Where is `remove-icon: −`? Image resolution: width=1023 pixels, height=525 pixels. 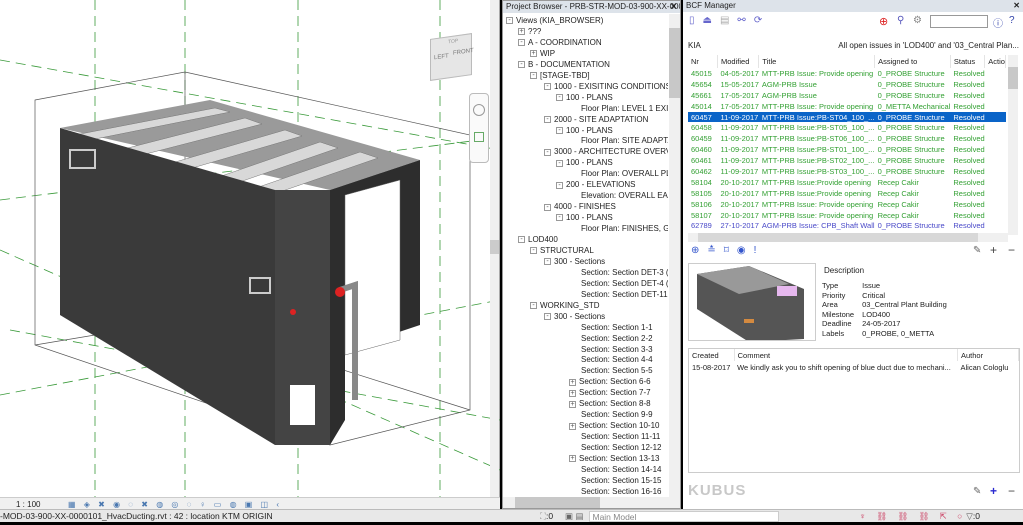
remove-icon: − is located at coordinates (1011, 250).